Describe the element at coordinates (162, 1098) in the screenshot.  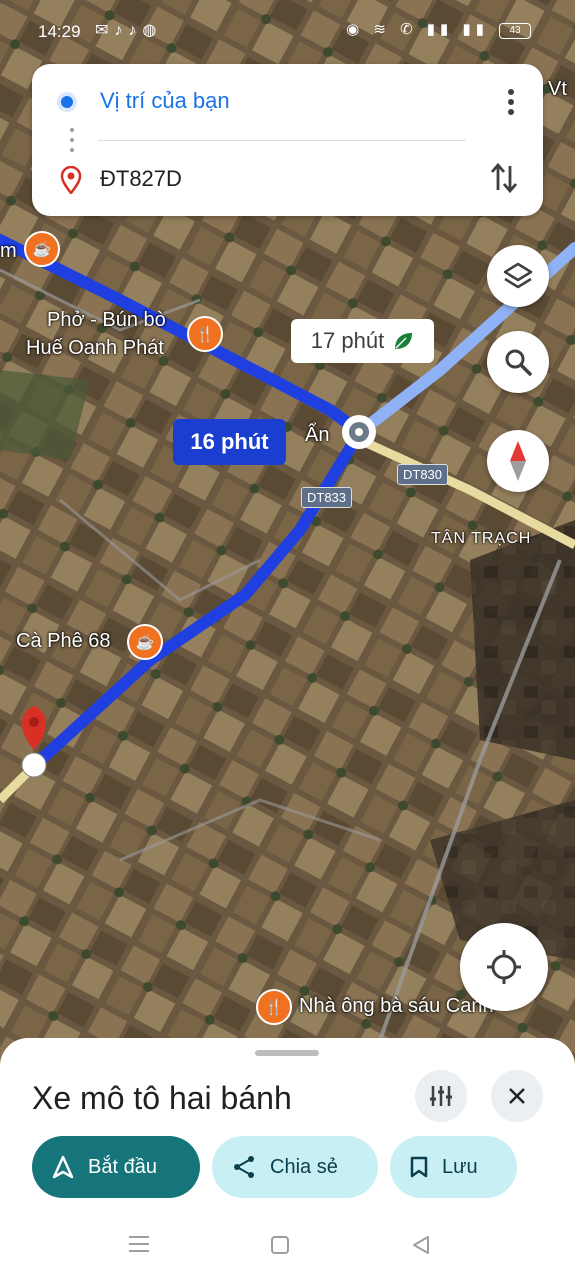
I see `travel-mode-title: Xe mô tô hai bánh` at that location.